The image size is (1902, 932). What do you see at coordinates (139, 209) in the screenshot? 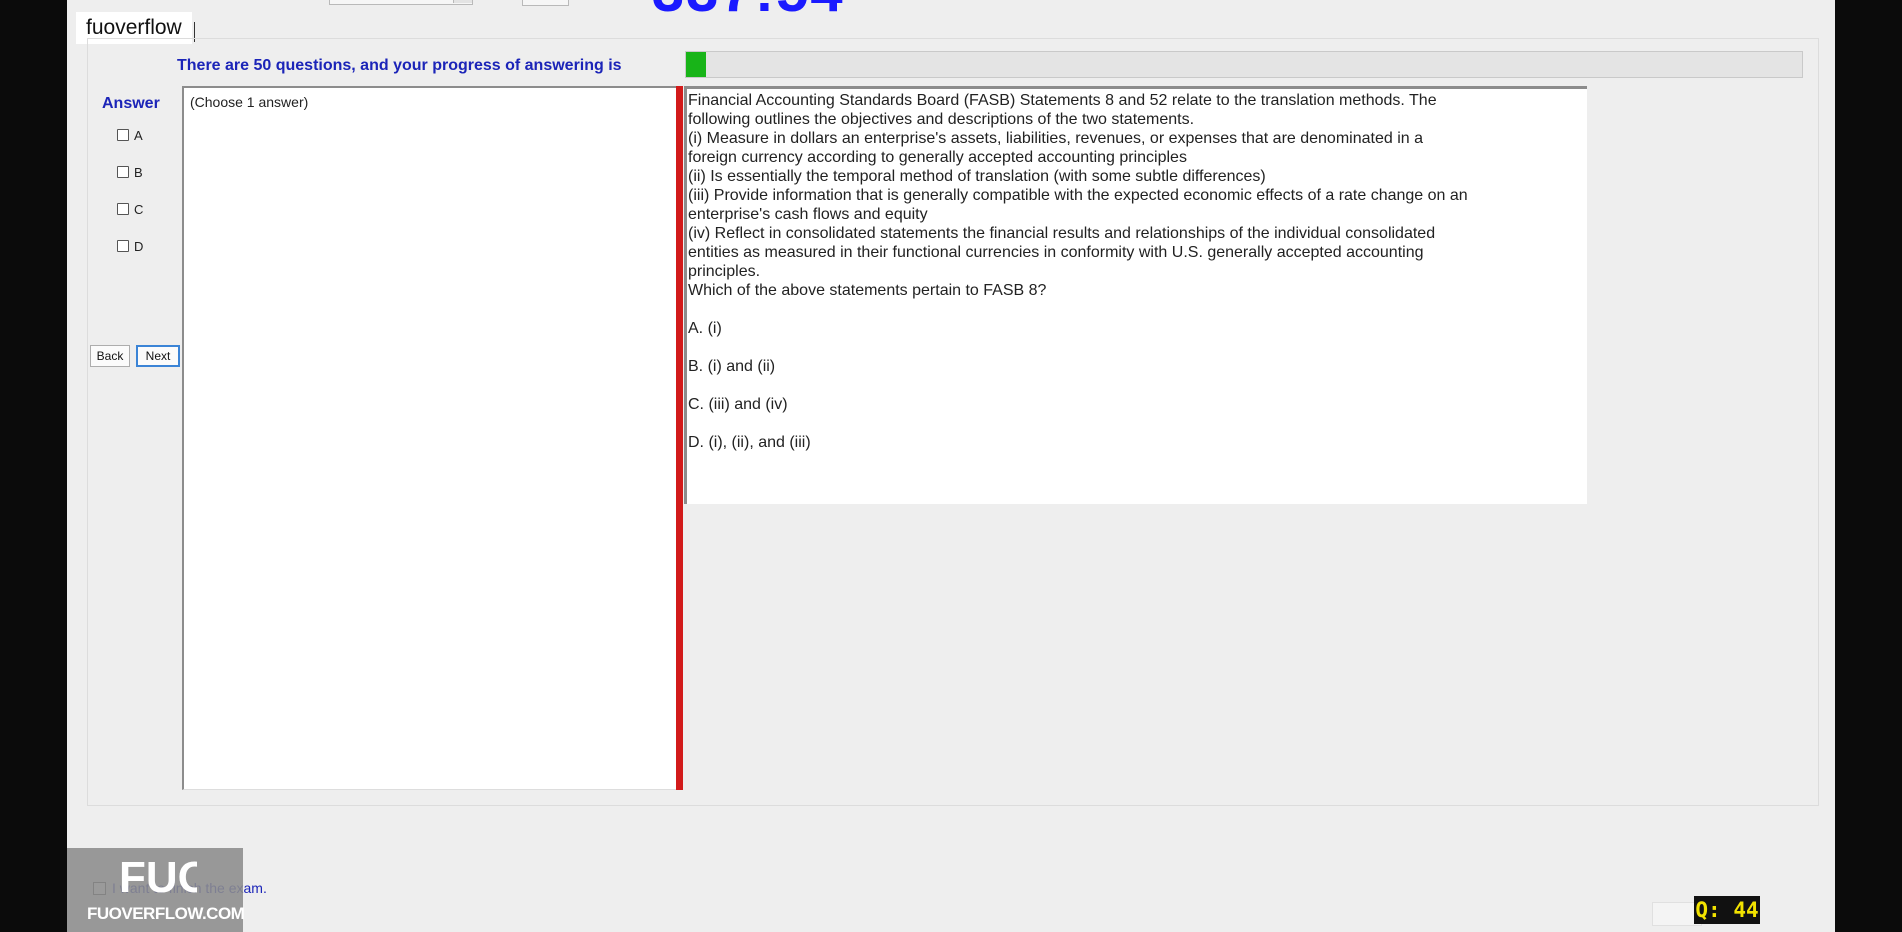
I see `option-label-c: C` at bounding box center [139, 209].